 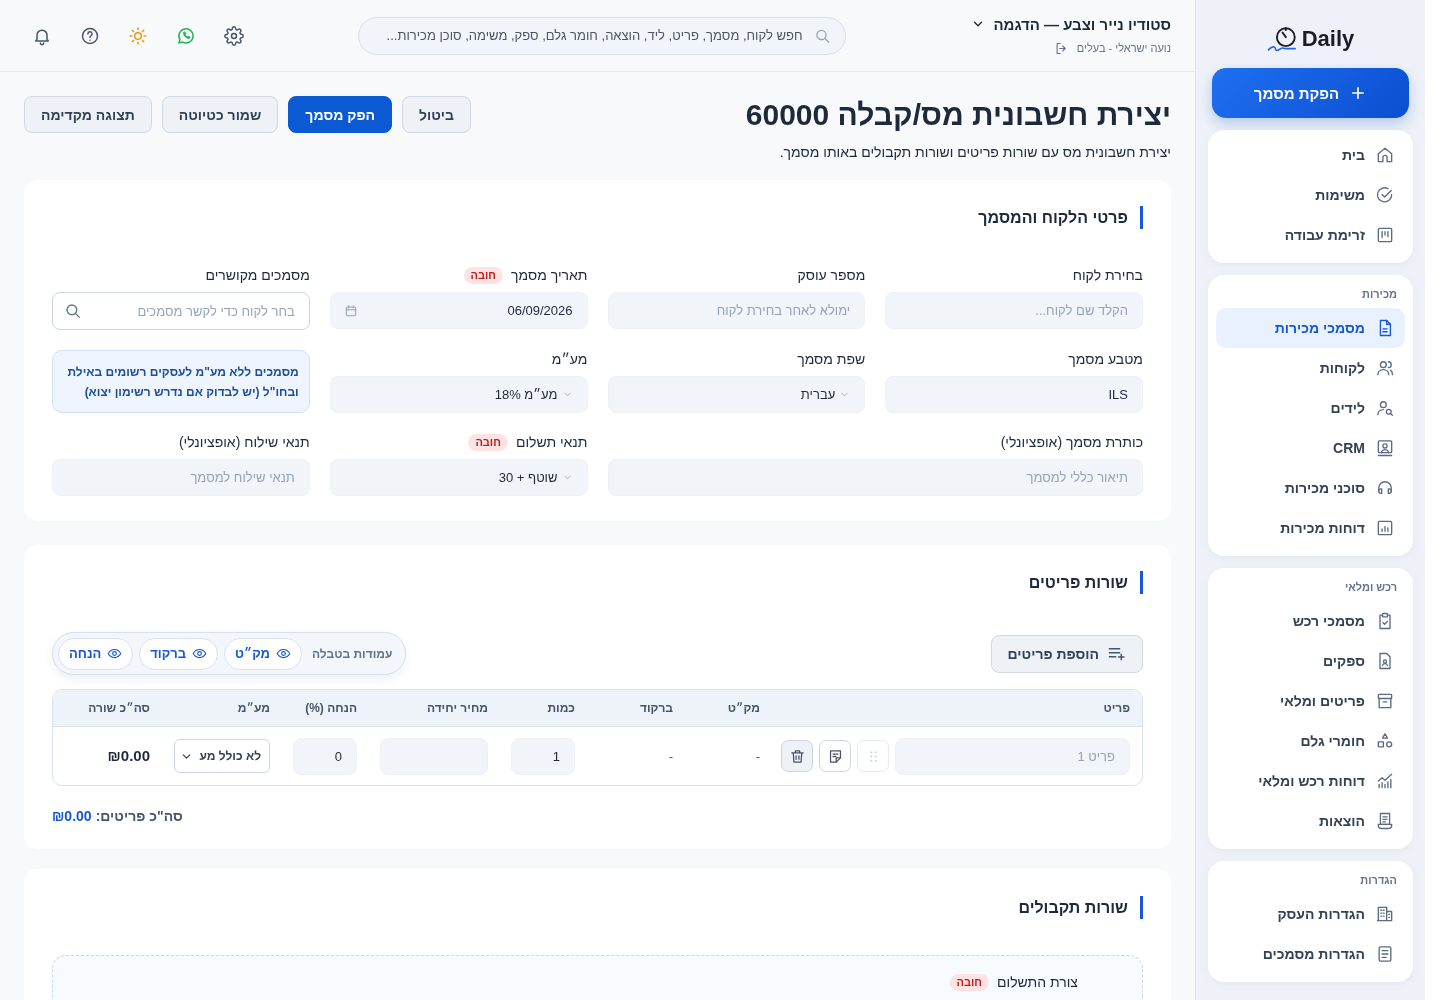 What do you see at coordinates (1385, 781) in the screenshot?
I see `trend-chart-icon` at bounding box center [1385, 781].